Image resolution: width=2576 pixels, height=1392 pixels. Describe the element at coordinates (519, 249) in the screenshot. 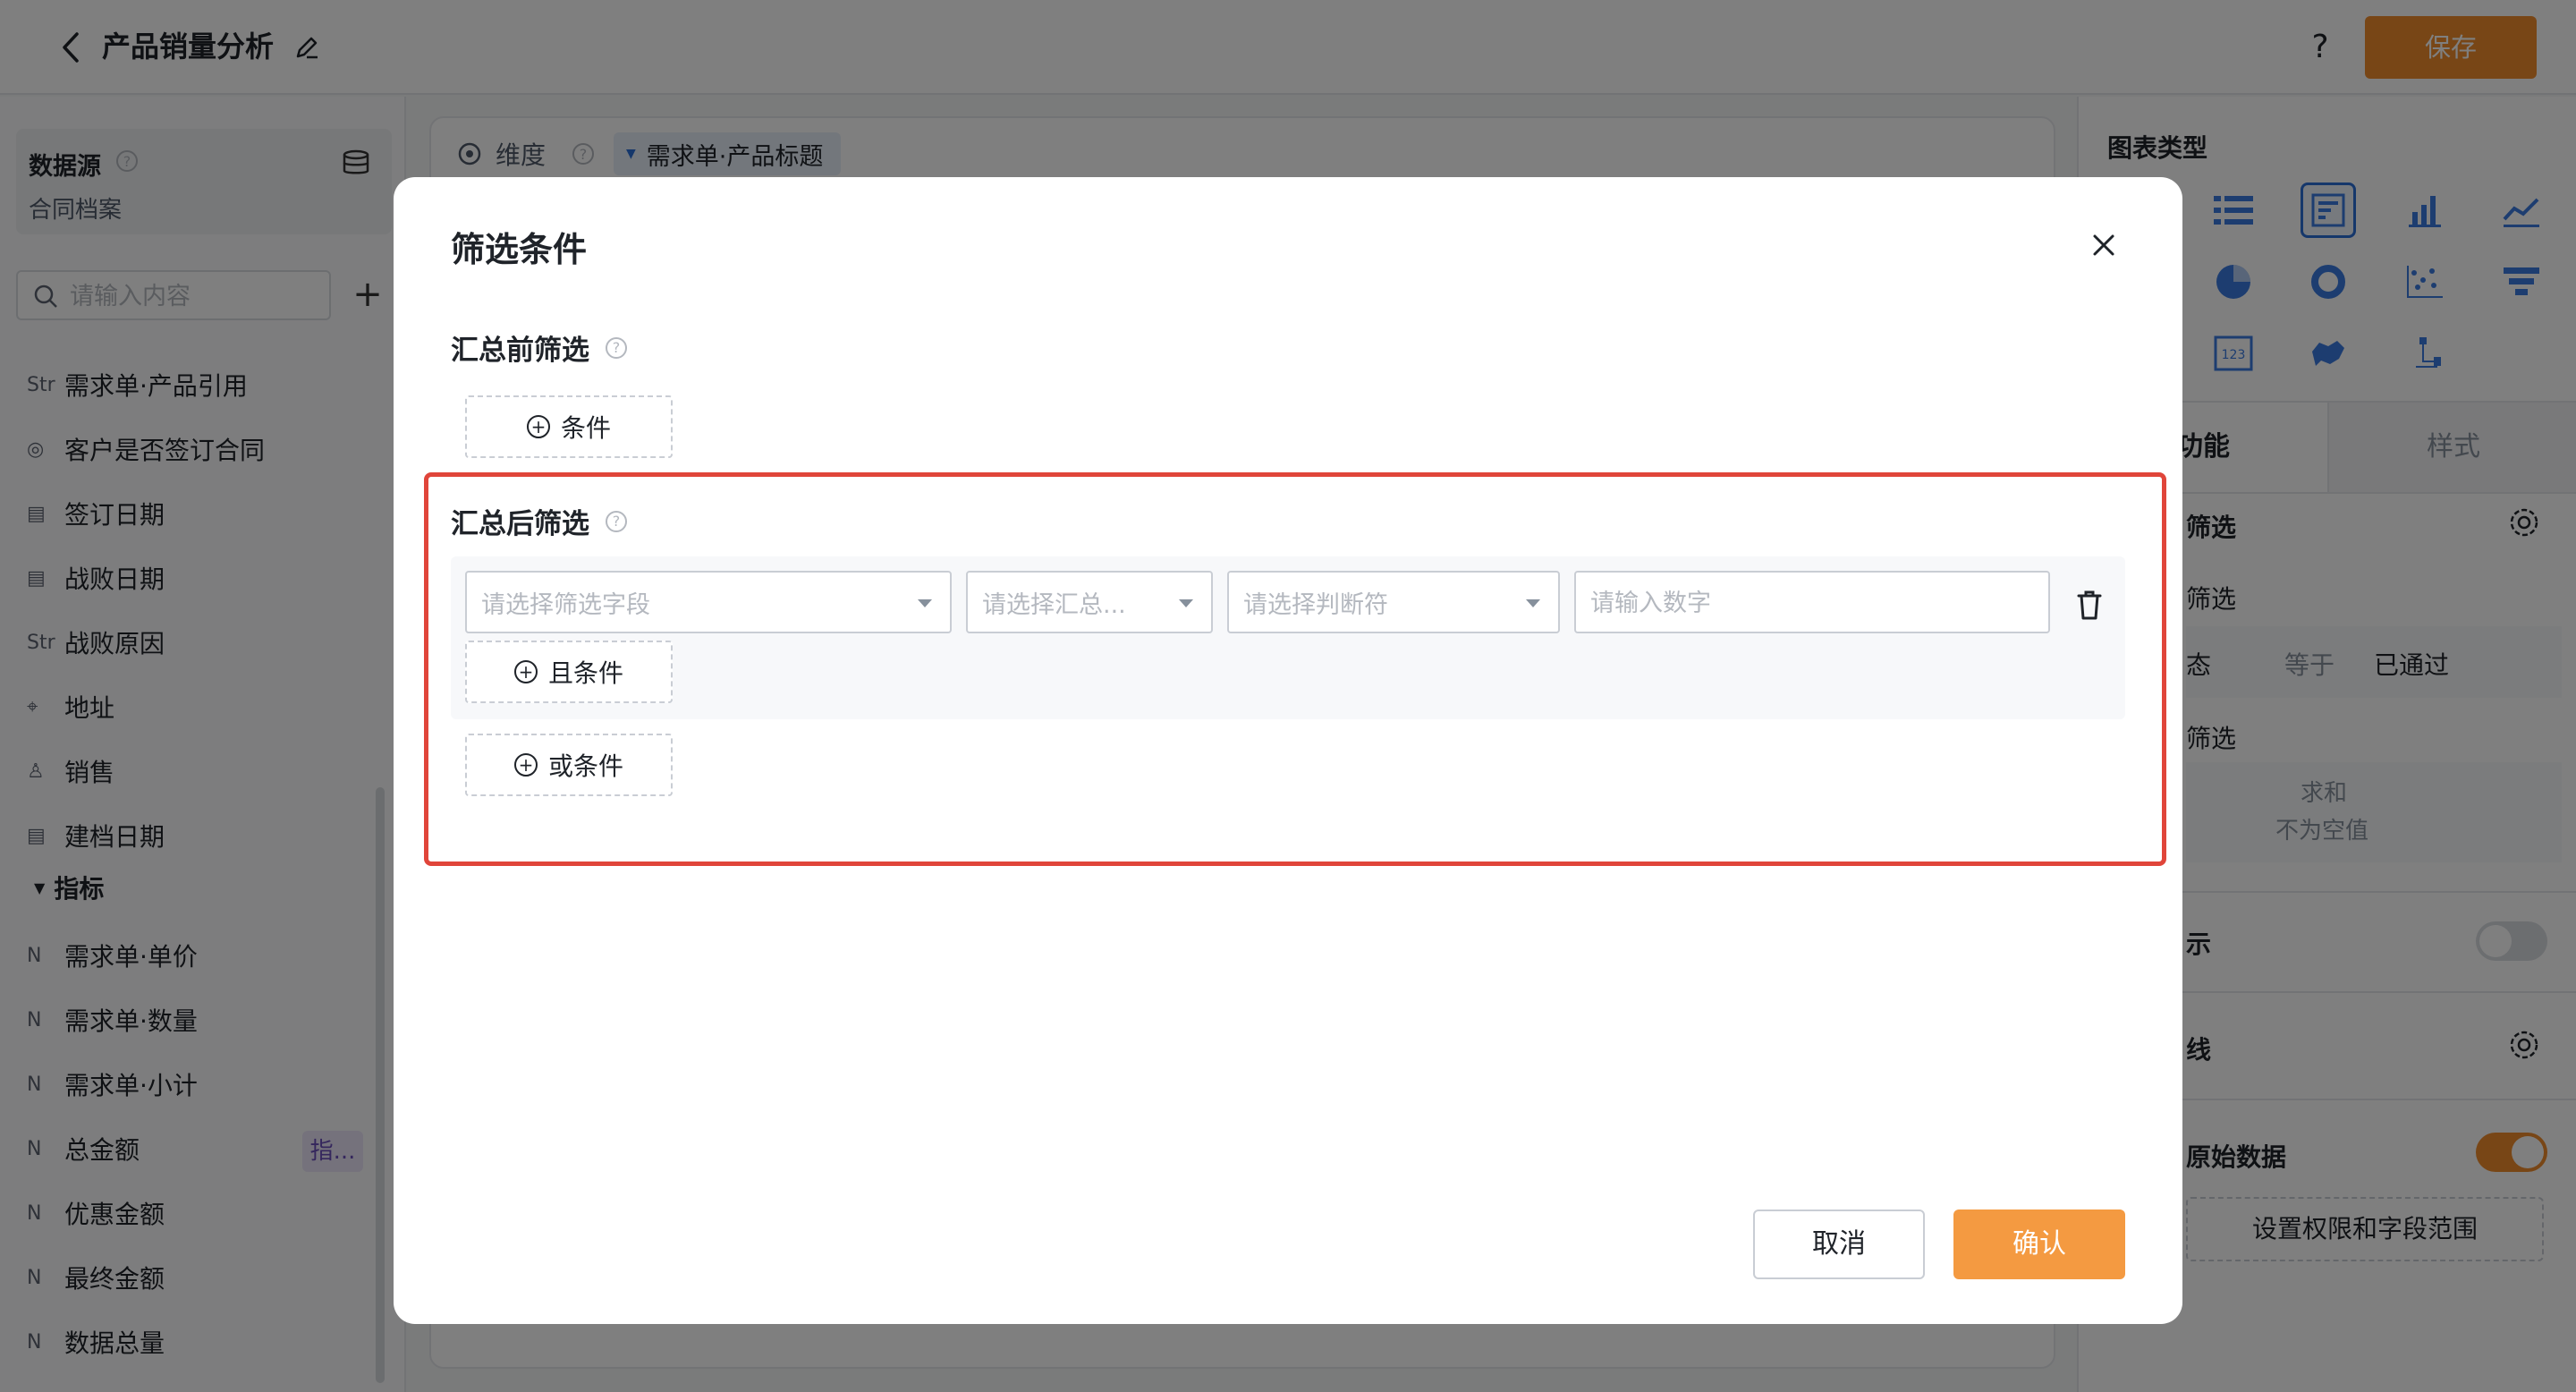

I see `dialog-title: 筛选条件` at that location.